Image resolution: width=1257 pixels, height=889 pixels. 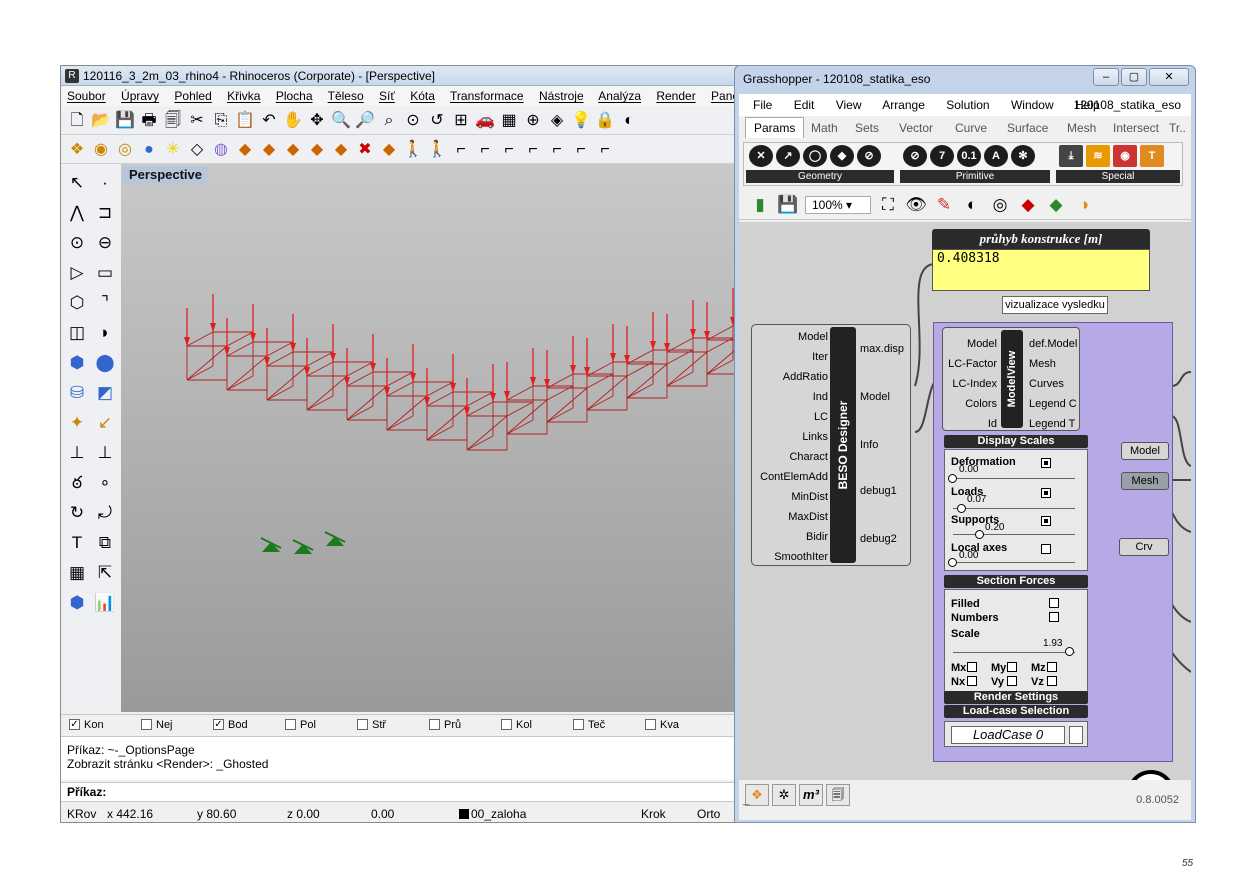 What do you see at coordinates (294, 96) in the screenshot?
I see `menu-plocha: Plocha` at bounding box center [294, 96].